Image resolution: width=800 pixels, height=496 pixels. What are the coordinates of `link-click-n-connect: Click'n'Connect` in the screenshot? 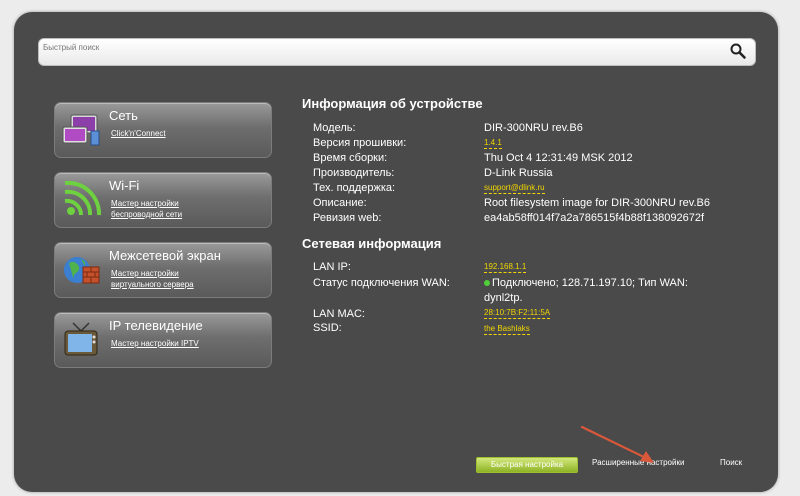 It's located at (138, 133).